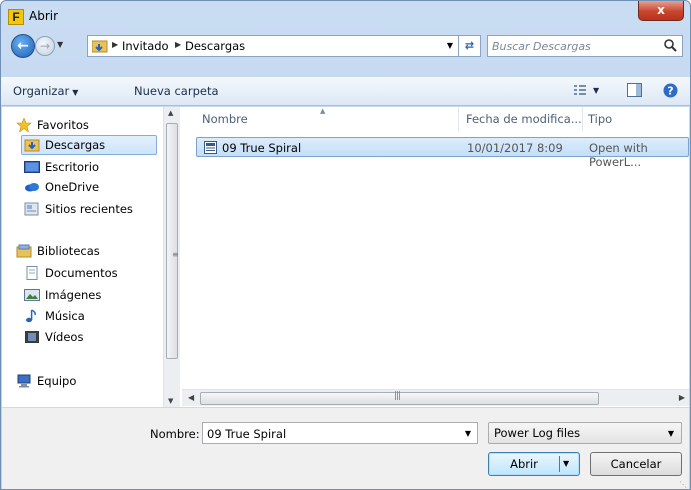 This screenshot has width=691, height=490. What do you see at coordinates (24, 381) in the screenshot?
I see `computer-icon` at bounding box center [24, 381].